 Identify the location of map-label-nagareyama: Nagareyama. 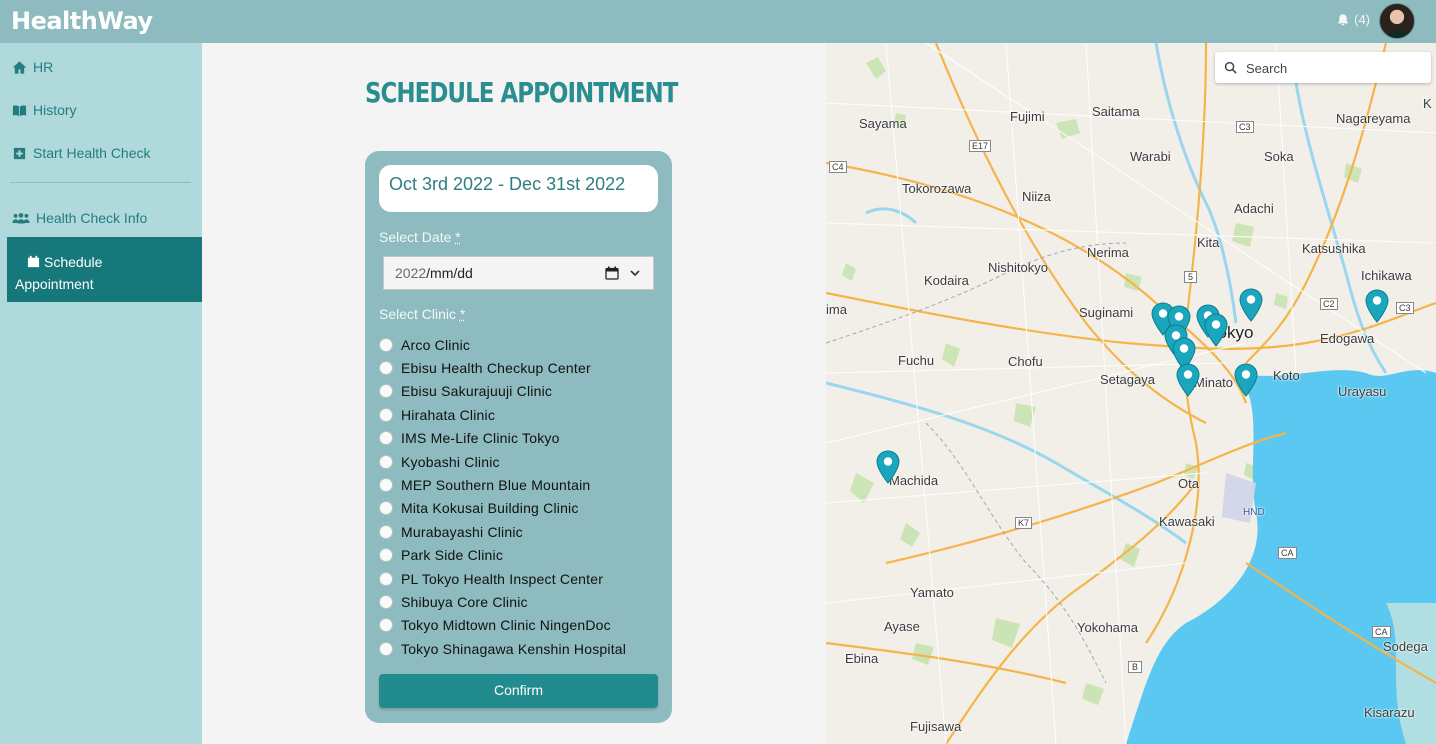
(1373, 118).